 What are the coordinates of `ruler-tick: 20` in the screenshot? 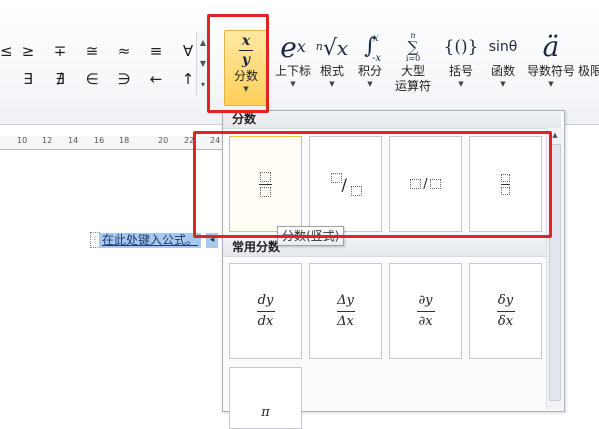 It's located at (163, 140).